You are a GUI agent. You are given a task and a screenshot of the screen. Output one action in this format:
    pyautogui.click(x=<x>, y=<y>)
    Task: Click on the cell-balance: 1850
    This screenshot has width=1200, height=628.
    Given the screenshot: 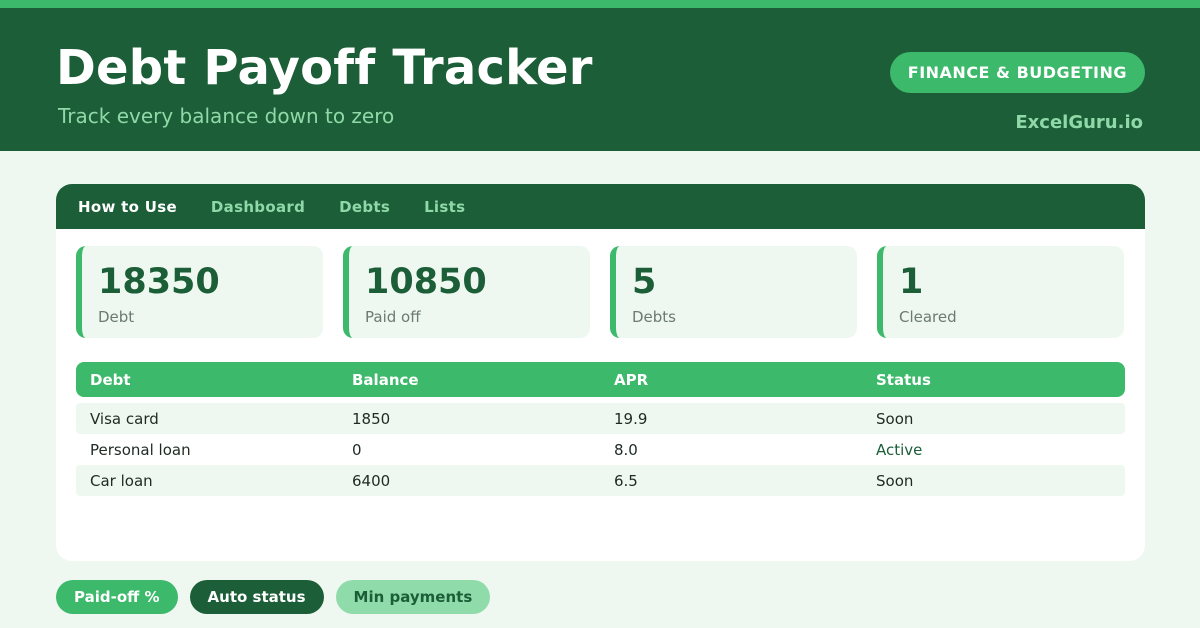 What is the action you would take?
    pyautogui.click(x=469, y=419)
    